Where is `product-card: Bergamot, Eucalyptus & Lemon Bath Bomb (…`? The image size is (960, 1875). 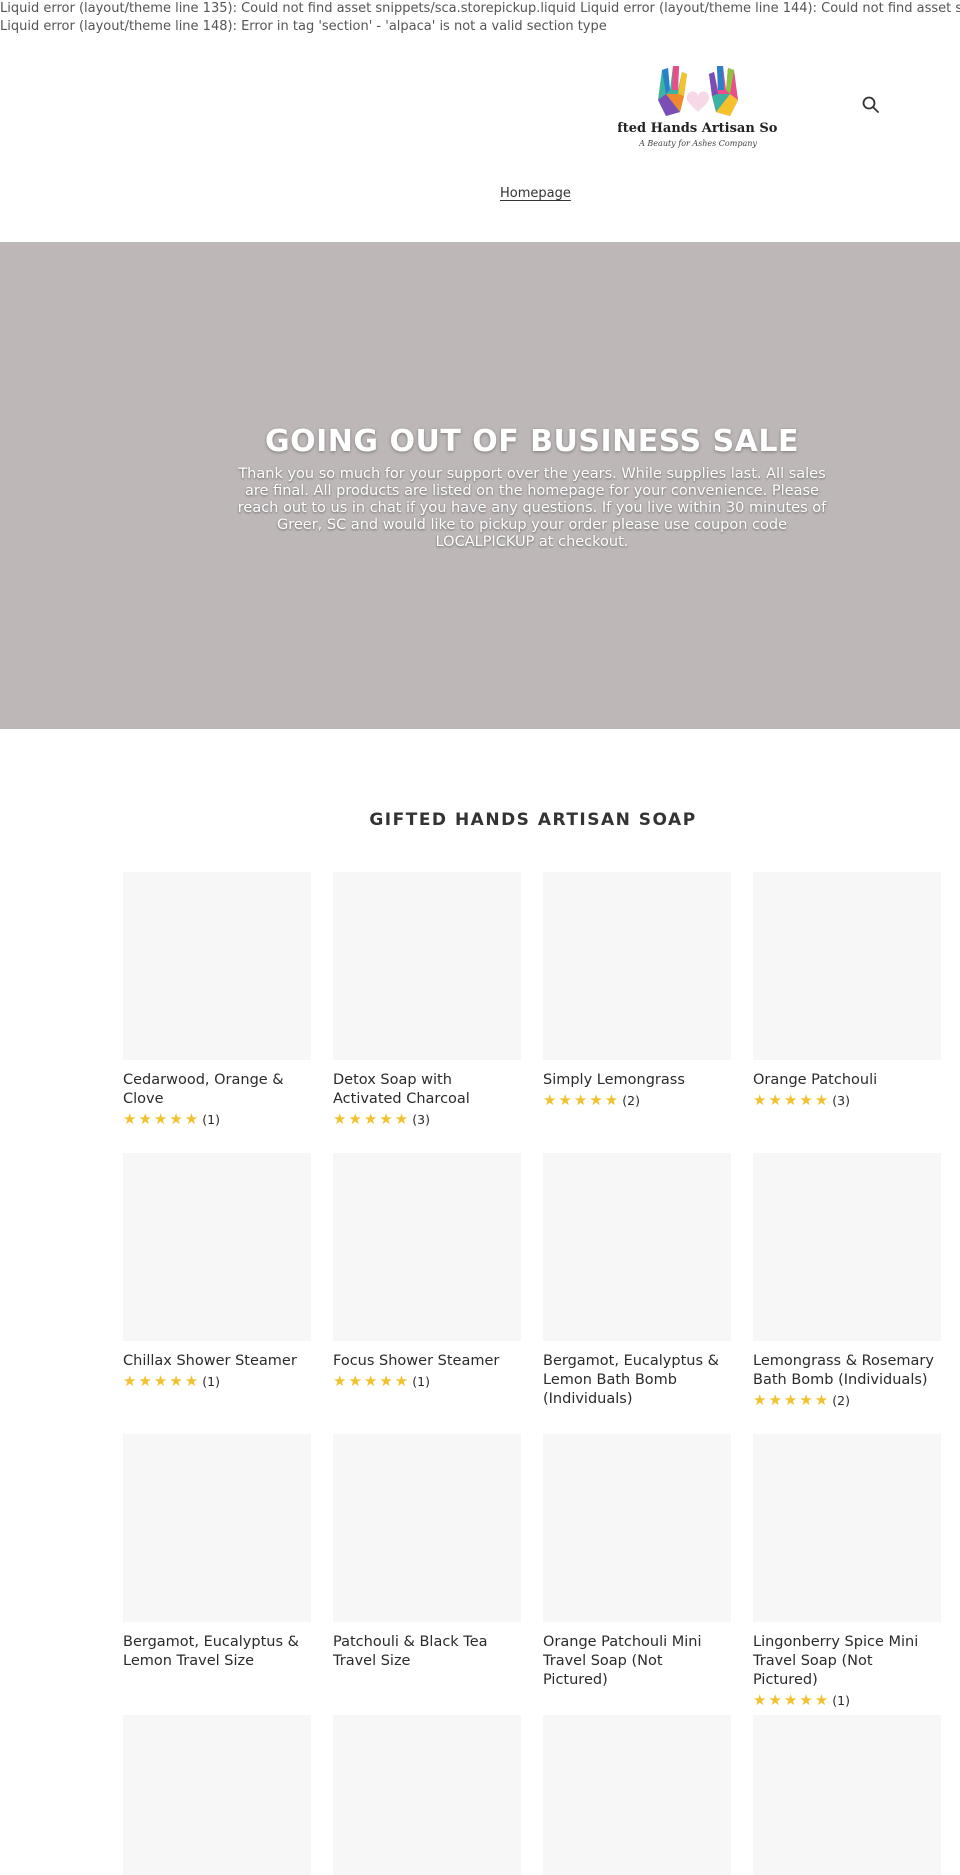
product-card: Bergamot, Eucalyptus & Lemon Bath Bomb (… is located at coordinates (637, 1281).